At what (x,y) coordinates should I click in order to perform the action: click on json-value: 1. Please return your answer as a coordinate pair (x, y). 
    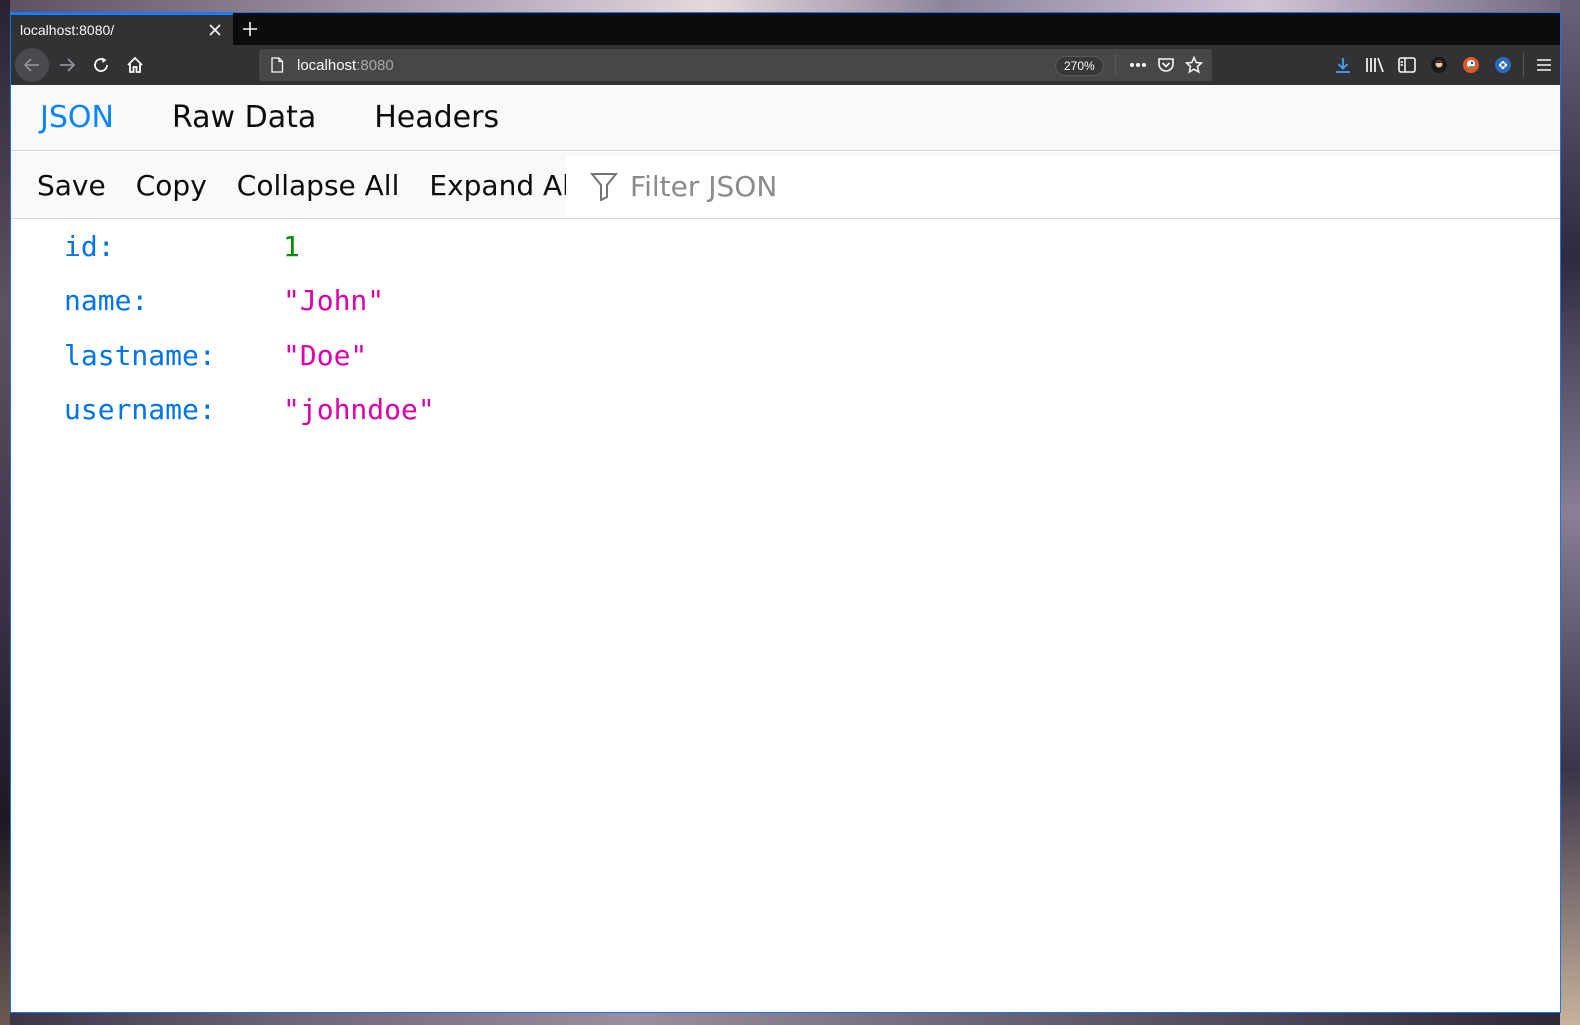
    Looking at the image, I should click on (291, 246).